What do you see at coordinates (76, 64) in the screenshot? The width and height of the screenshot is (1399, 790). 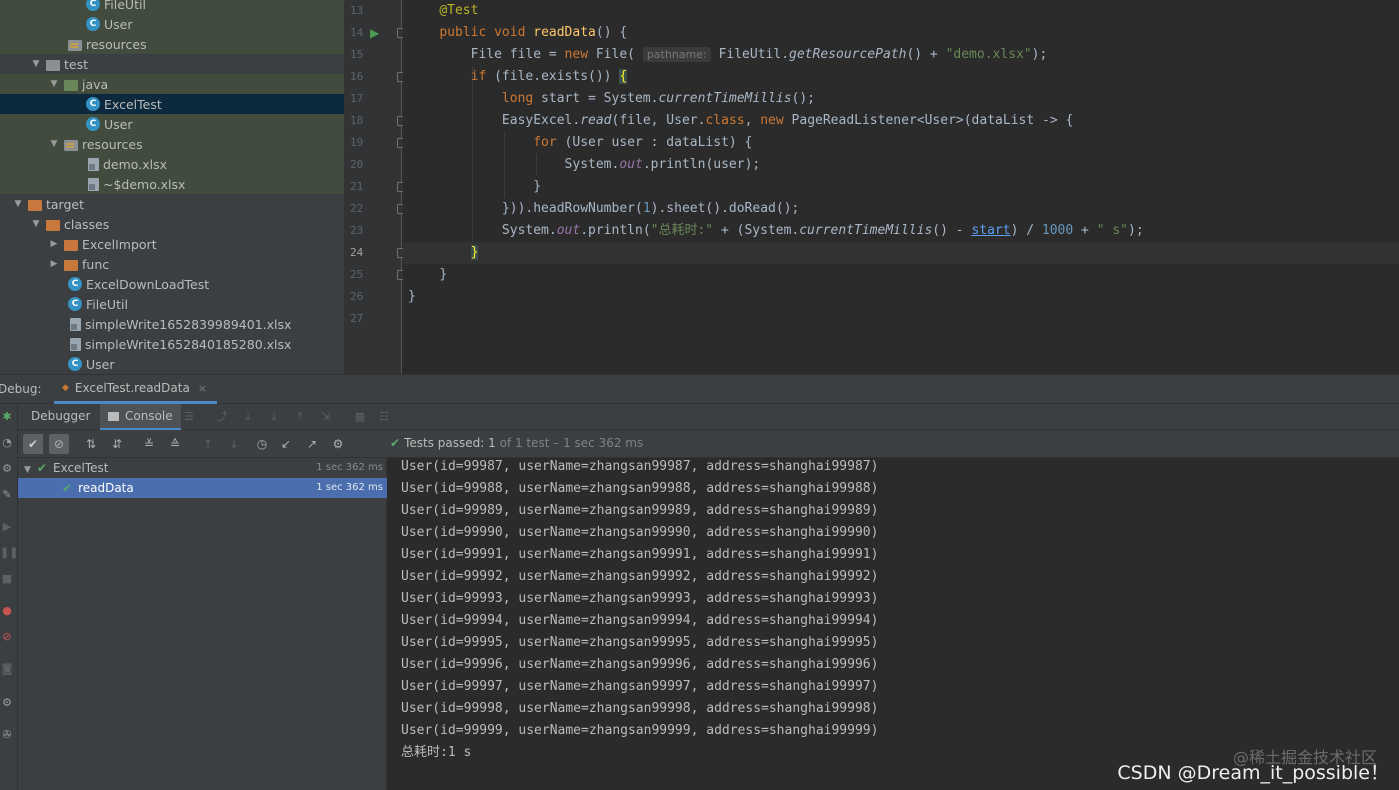 I see `tree-item-label: test` at bounding box center [76, 64].